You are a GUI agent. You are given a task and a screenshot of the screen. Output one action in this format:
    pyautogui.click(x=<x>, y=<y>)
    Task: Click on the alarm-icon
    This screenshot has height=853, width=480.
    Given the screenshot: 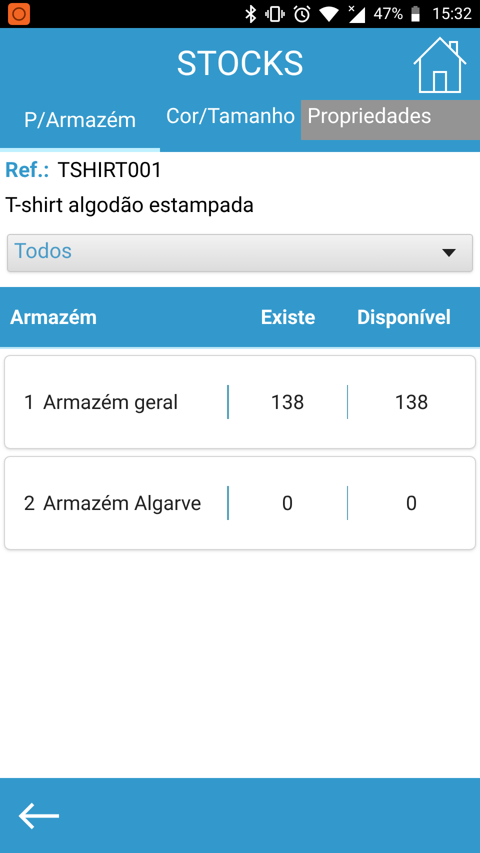 What is the action you would take?
    pyautogui.click(x=302, y=14)
    